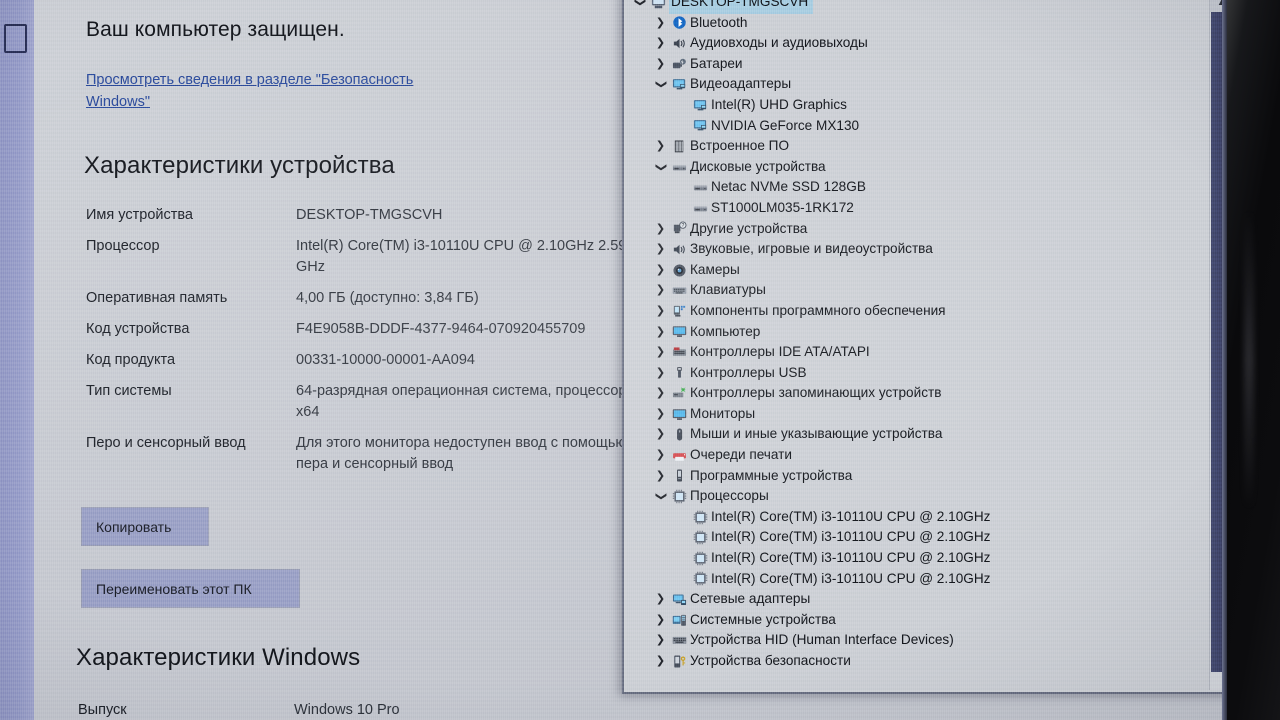 The height and width of the screenshot is (720, 1280). I want to click on spec-key: Перо и сенсорный ввод, so click(166, 443).